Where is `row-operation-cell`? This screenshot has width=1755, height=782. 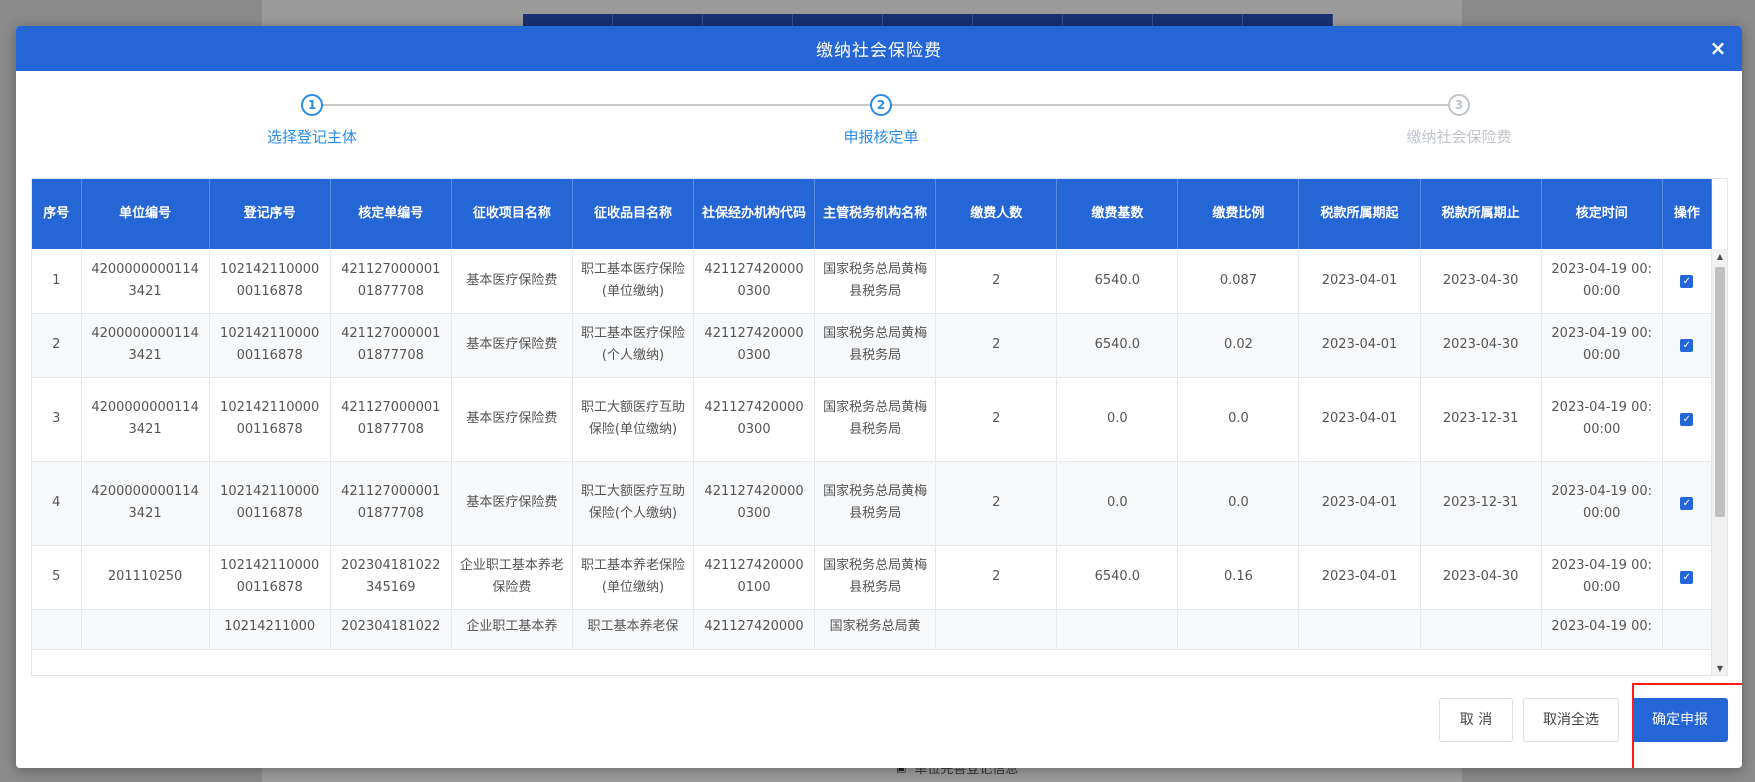
row-operation-cell is located at coordinates (1687, 629).